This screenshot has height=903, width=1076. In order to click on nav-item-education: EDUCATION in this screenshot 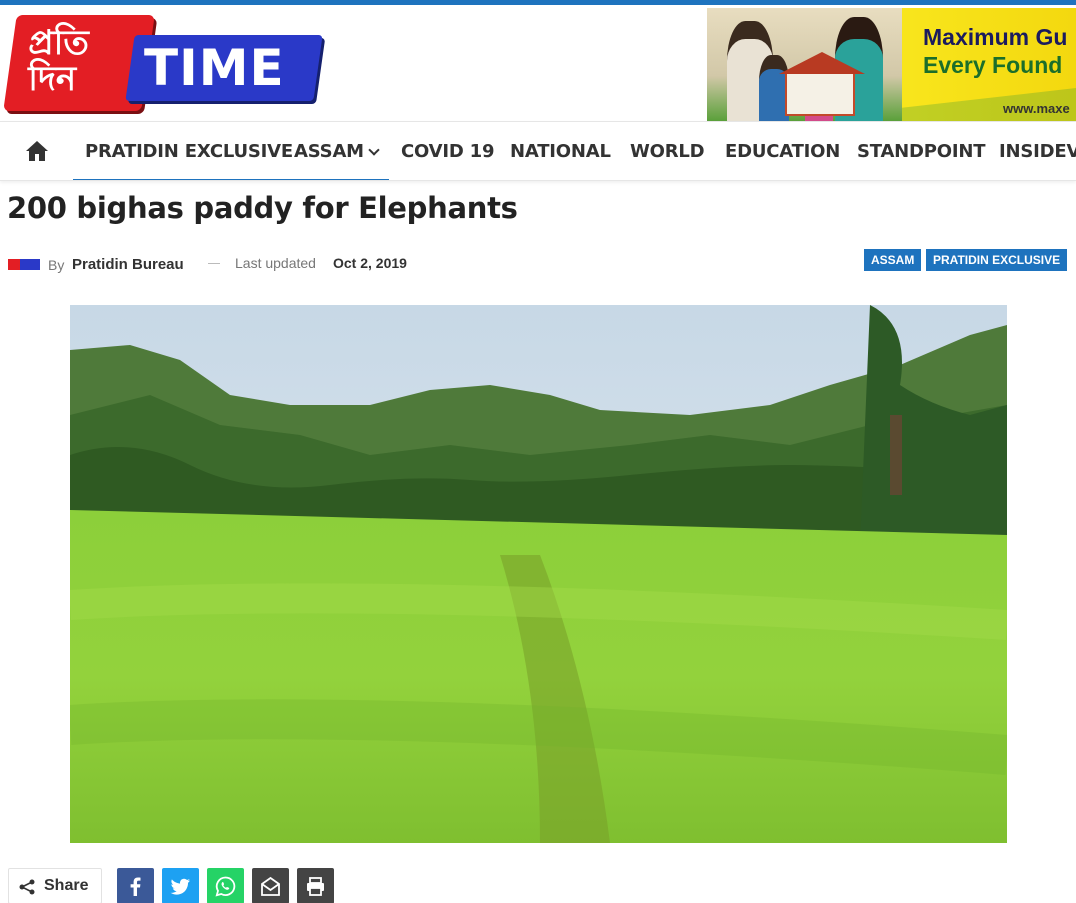, I will do `click(783, 151)`.